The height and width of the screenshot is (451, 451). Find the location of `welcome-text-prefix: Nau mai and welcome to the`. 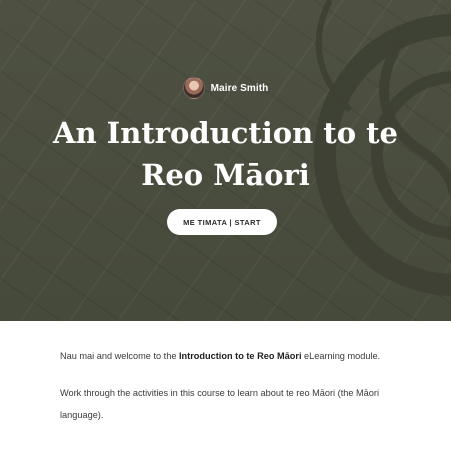

welcome-text-prefix: Nau mai and welcome to the is located at coordinates (119, 356).